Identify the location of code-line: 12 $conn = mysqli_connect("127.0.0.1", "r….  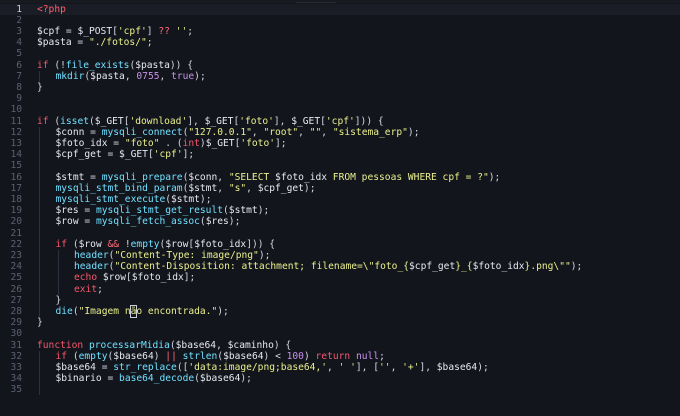
(340, 132).